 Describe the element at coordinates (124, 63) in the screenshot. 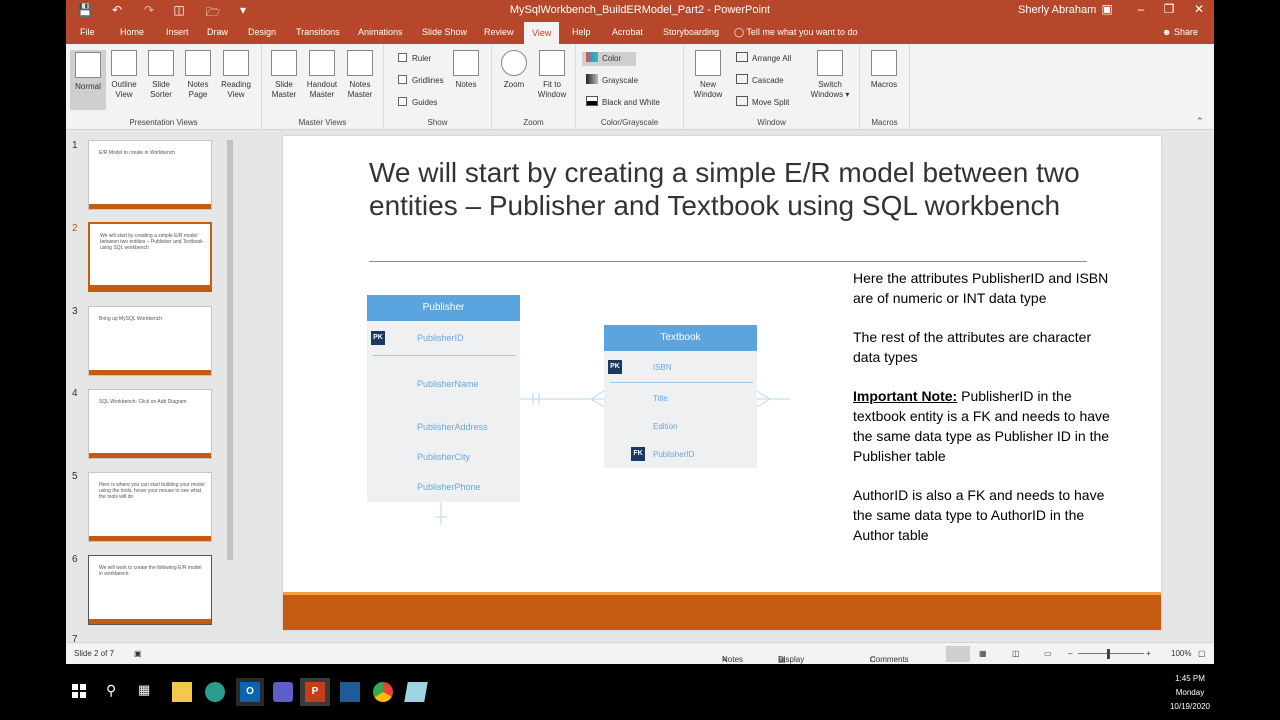

I see `outline-view-icon` at that location.